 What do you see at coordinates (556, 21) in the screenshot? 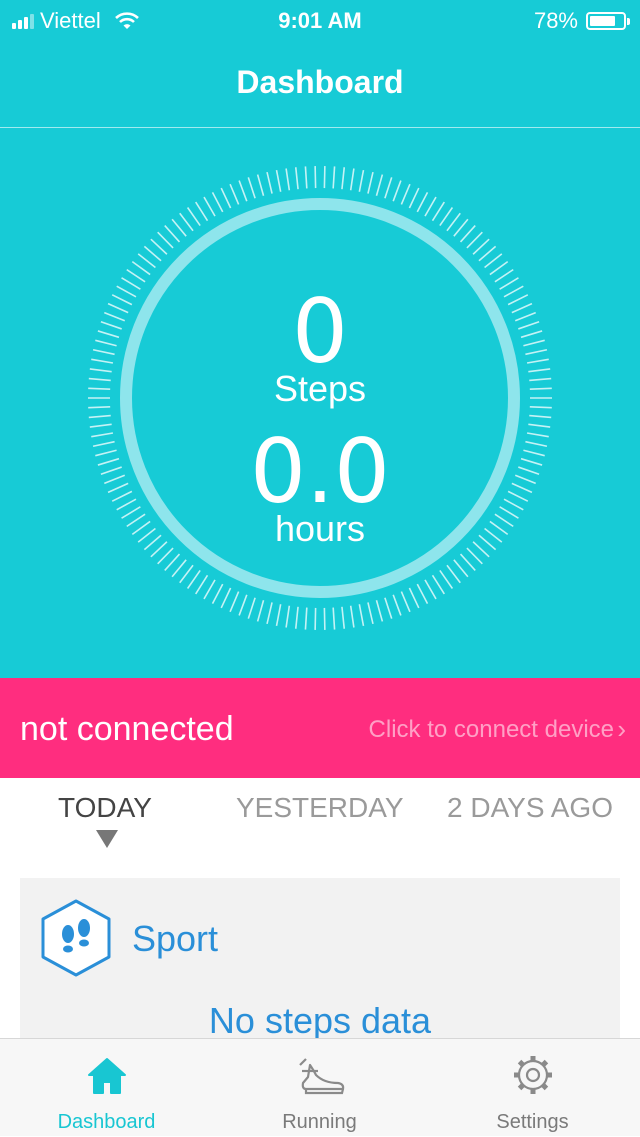
I see `battery-percent: 78%` at bounding box center [556, 21].